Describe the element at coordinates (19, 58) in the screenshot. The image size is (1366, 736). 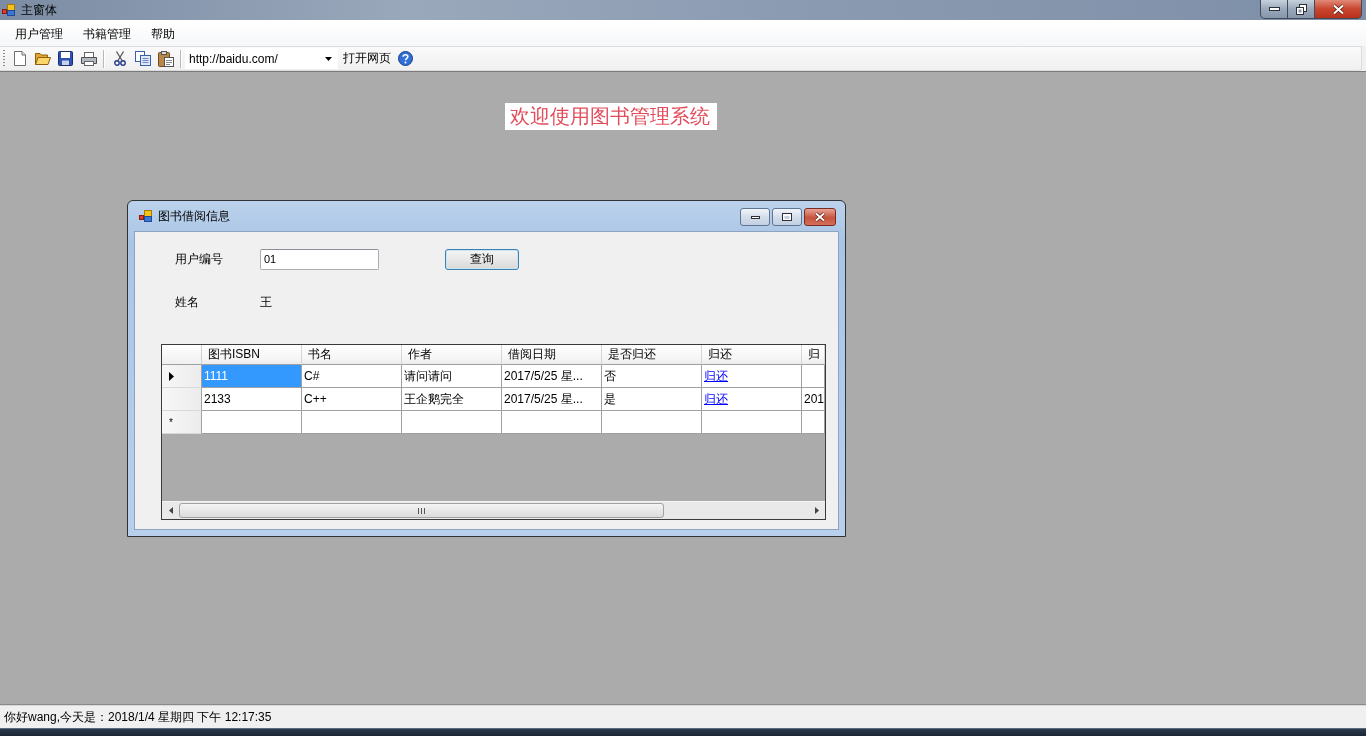
I see `blank-page-icon` at that location.